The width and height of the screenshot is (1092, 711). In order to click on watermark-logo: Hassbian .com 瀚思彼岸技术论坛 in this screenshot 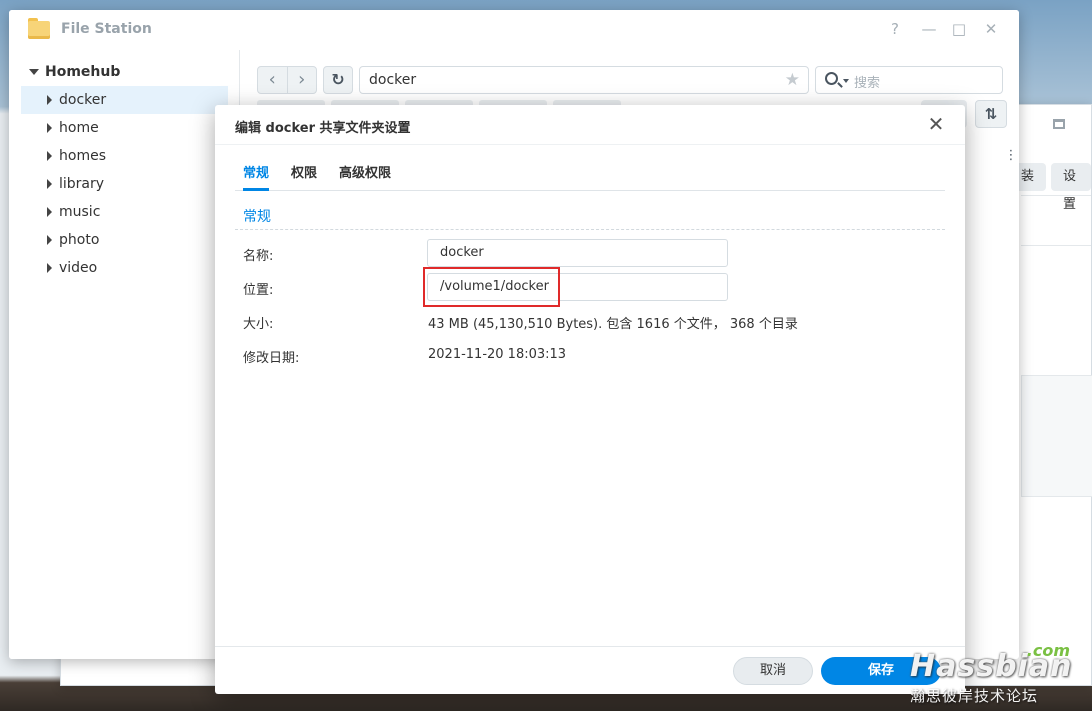, I will do `click(990, 673)`.